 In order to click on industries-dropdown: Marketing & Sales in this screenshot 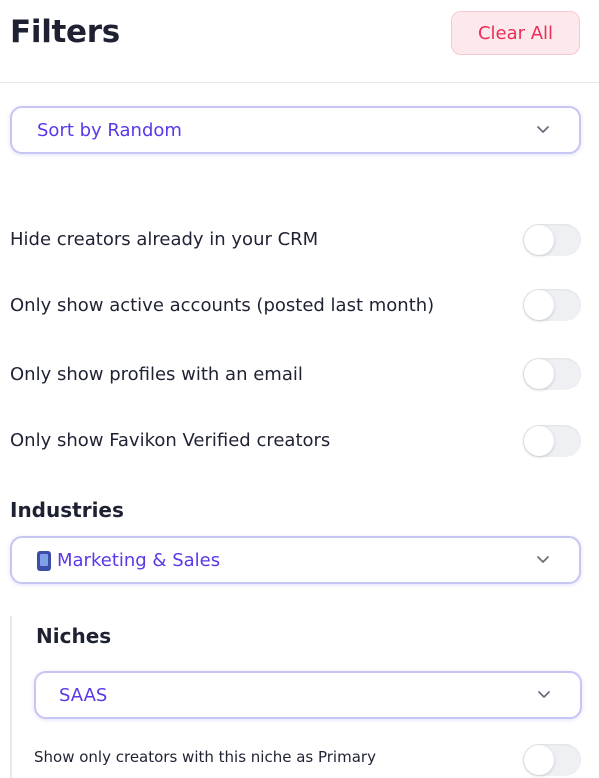, I will do `click(295, 560)`.